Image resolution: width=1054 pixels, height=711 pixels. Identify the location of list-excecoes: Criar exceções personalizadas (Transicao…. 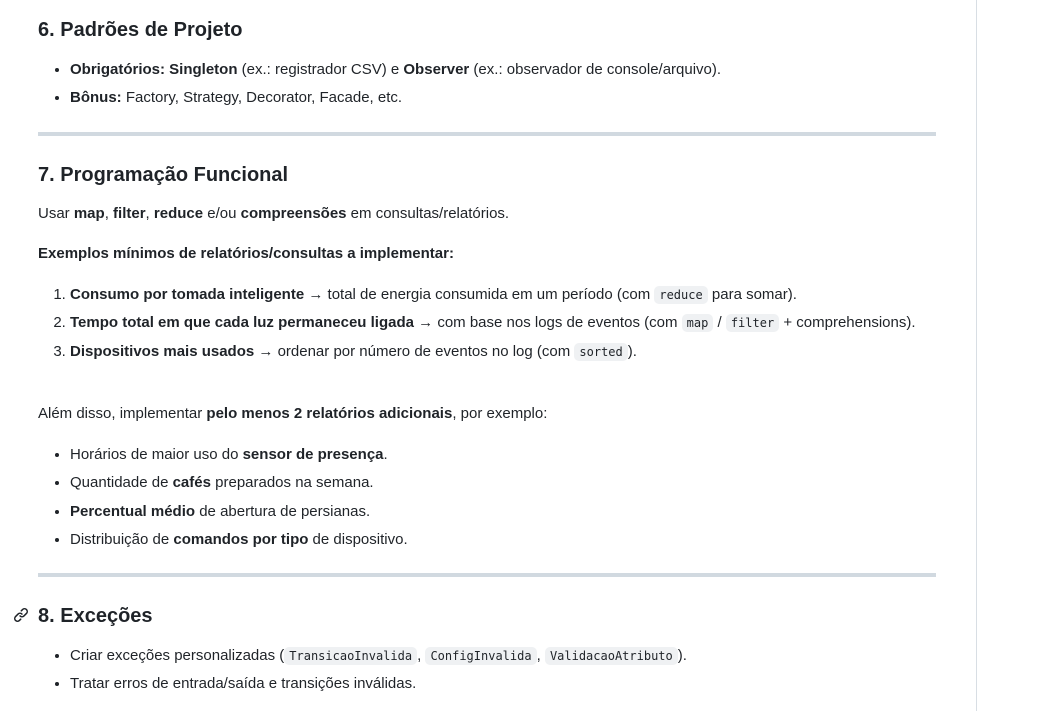
(487, 672).